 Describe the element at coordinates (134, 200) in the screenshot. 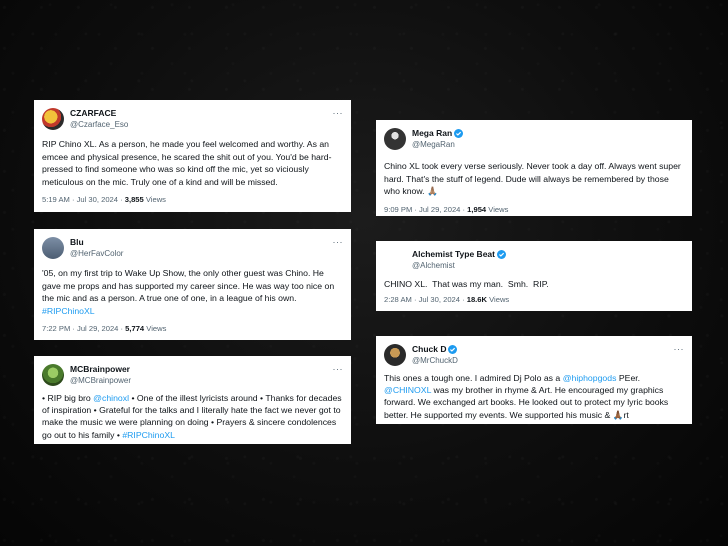

I see `view-count: 3,855` at that location.